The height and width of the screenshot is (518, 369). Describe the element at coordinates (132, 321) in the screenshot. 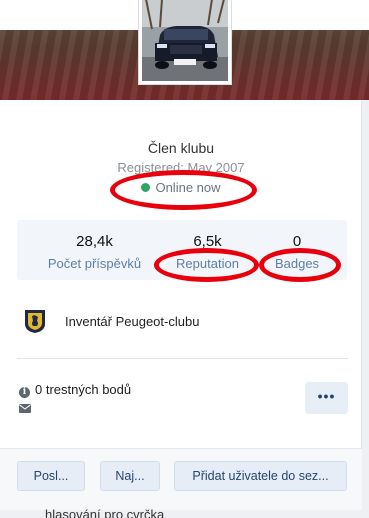

I see `car-list-label: Inventář Peugeot-clubu` at that location.